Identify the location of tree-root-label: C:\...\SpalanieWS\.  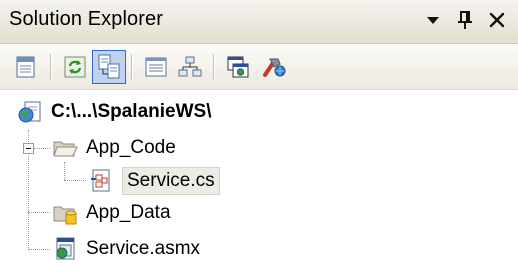
(131, 111).